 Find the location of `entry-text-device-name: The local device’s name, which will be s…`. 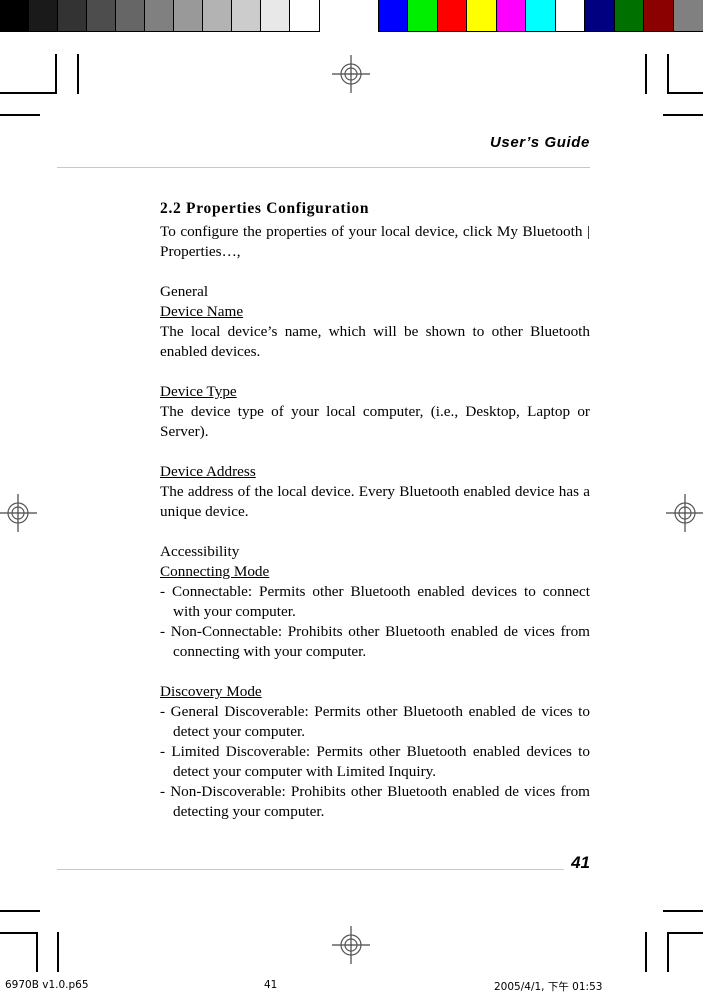

entry-text-device-name: The local device’s name, which will be s… is located at coordinates (375, 341).